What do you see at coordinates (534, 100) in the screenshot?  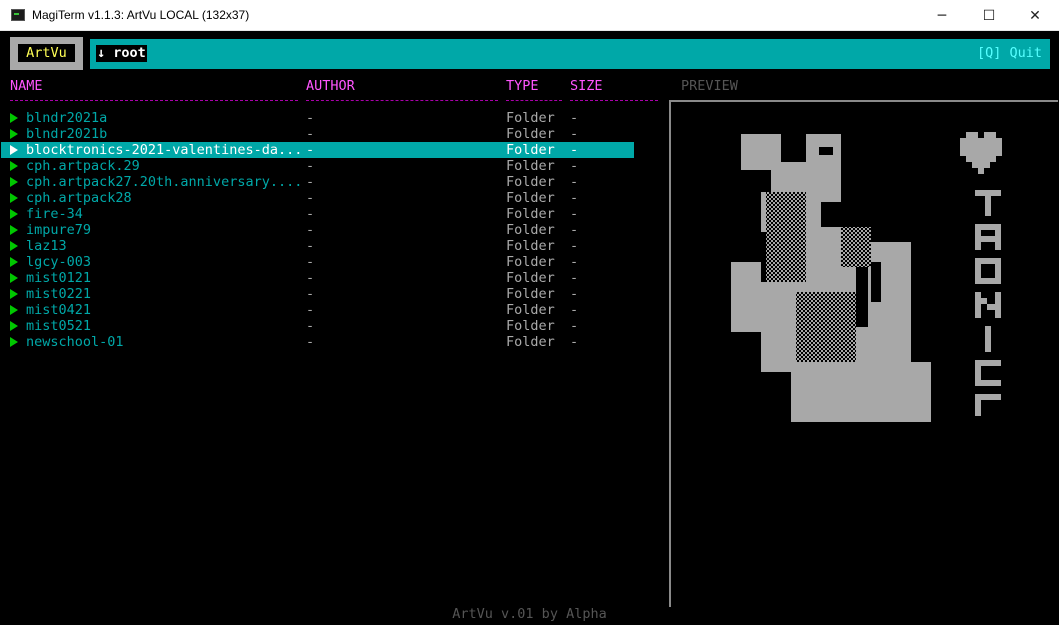 I see `column-divider-type` at bounding box center [534, 100].